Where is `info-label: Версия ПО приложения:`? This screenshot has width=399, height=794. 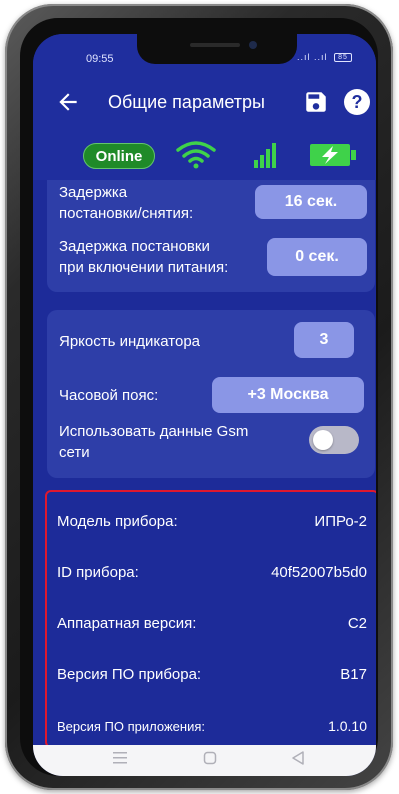
info-label: Версия ПО приложения: is located at coordinates (131, 726).